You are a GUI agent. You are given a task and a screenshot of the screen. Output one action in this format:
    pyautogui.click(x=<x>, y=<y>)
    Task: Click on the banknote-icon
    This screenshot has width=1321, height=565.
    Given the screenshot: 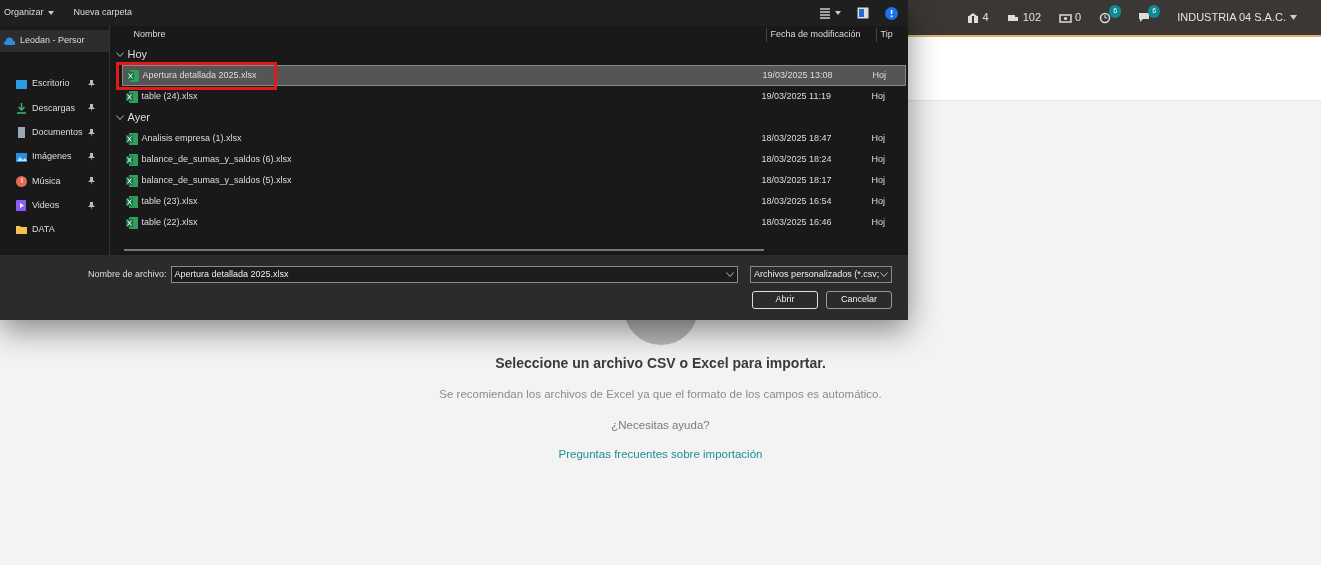 What is the action you would take?
    pyautogui.click(x=1066, y=17)
    